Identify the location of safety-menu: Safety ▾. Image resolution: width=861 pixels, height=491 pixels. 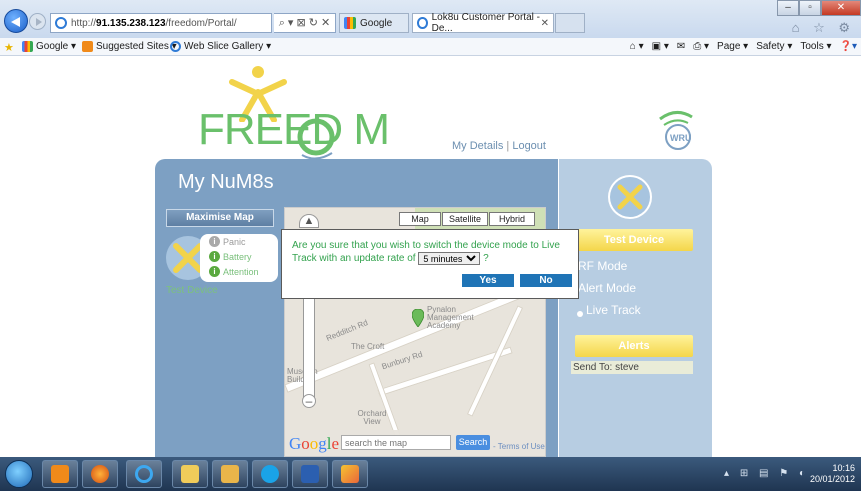
(774, 46).